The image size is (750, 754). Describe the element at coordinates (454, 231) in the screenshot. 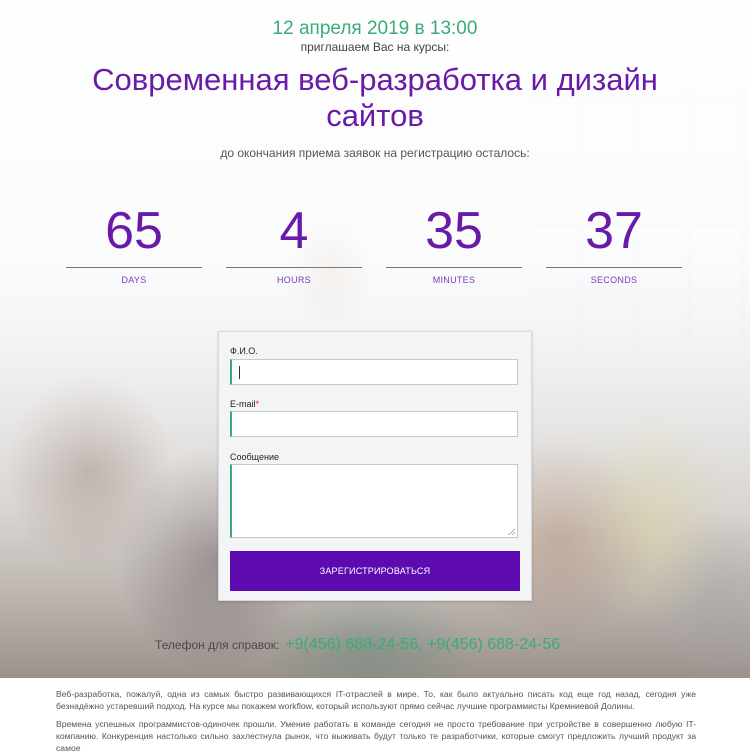

I see `countdown-value: 35` at that location.